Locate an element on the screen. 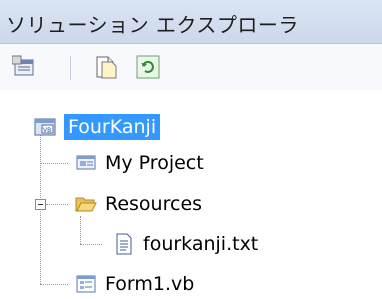 Image resolution: width=382 pixels, height=299 pixels. tree-item-label: FourKanji is located at coordinates (112, 127).